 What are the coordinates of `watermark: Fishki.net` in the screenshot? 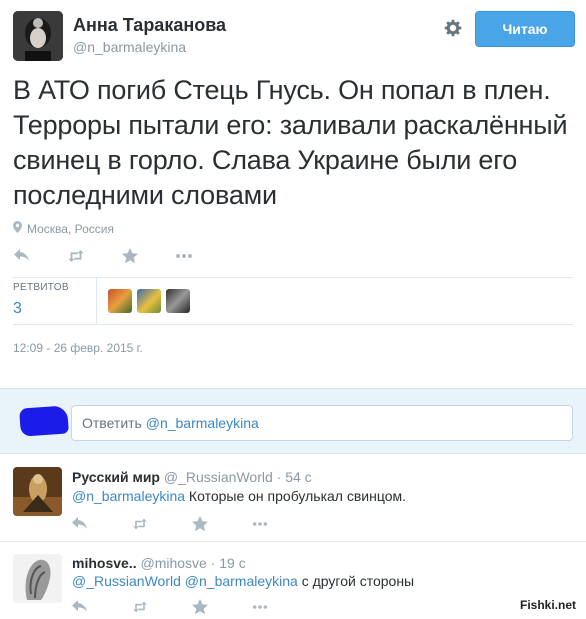 It's located at (548, 605).